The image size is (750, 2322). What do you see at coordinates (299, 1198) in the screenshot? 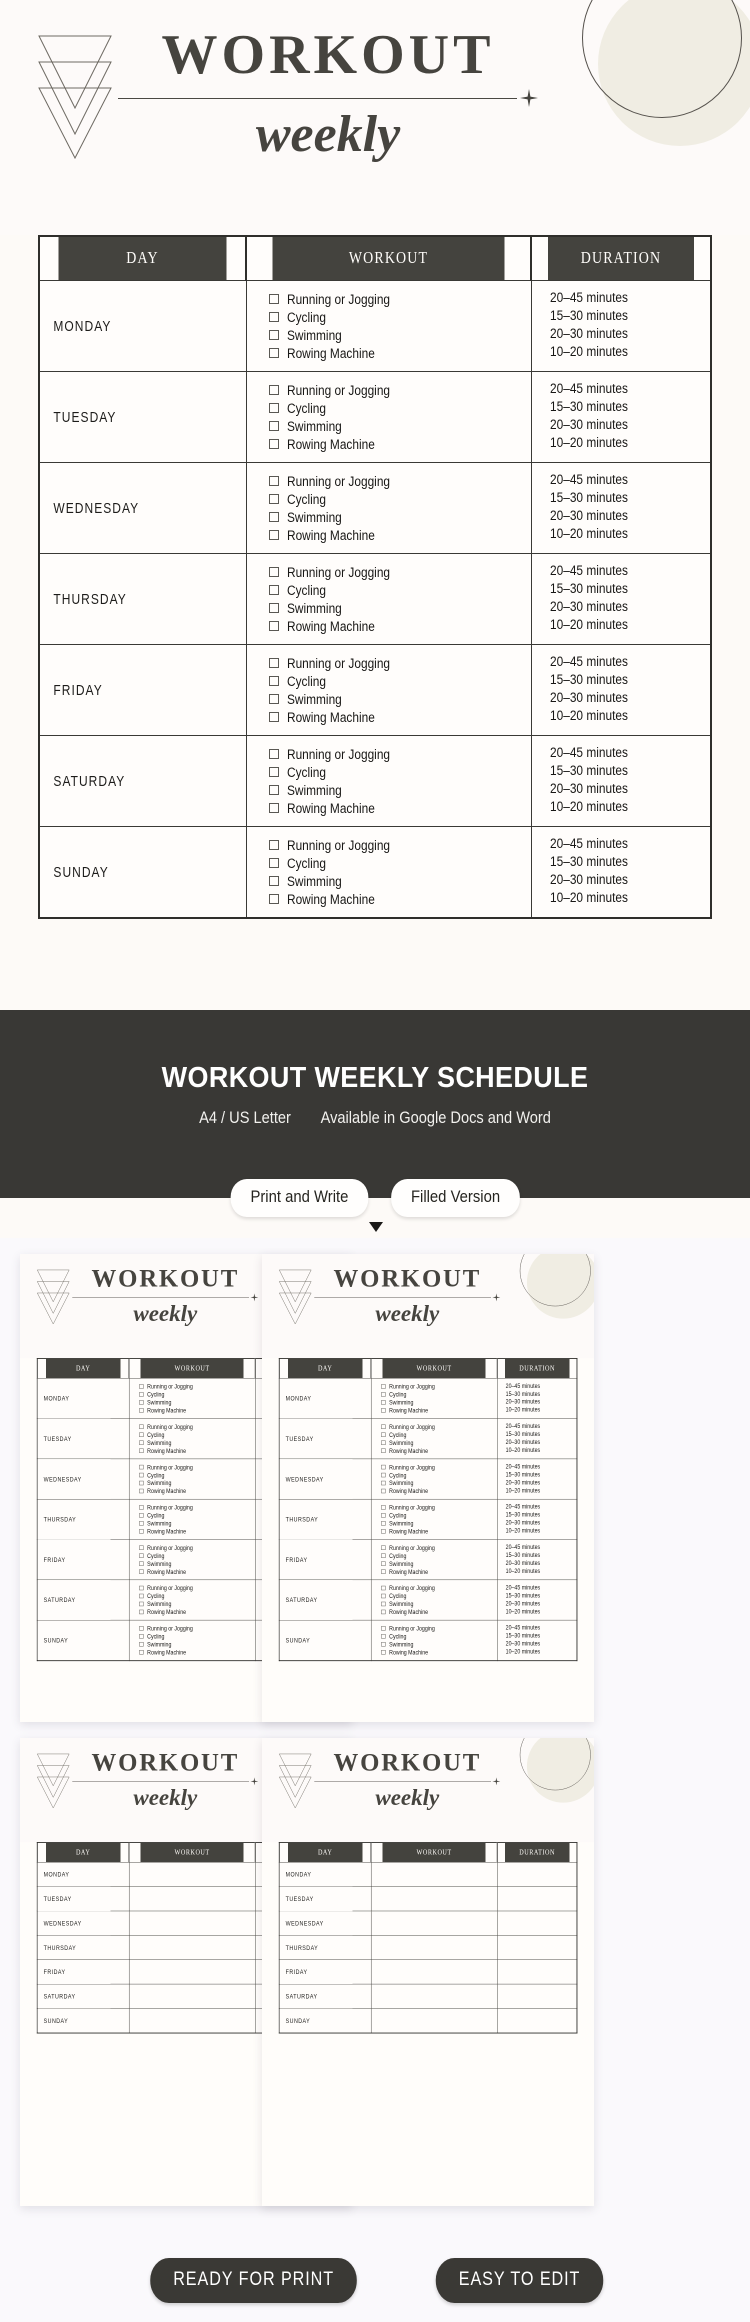
I see `tab-print-and-write: Print and Write` at bounding box center [299, 1198].